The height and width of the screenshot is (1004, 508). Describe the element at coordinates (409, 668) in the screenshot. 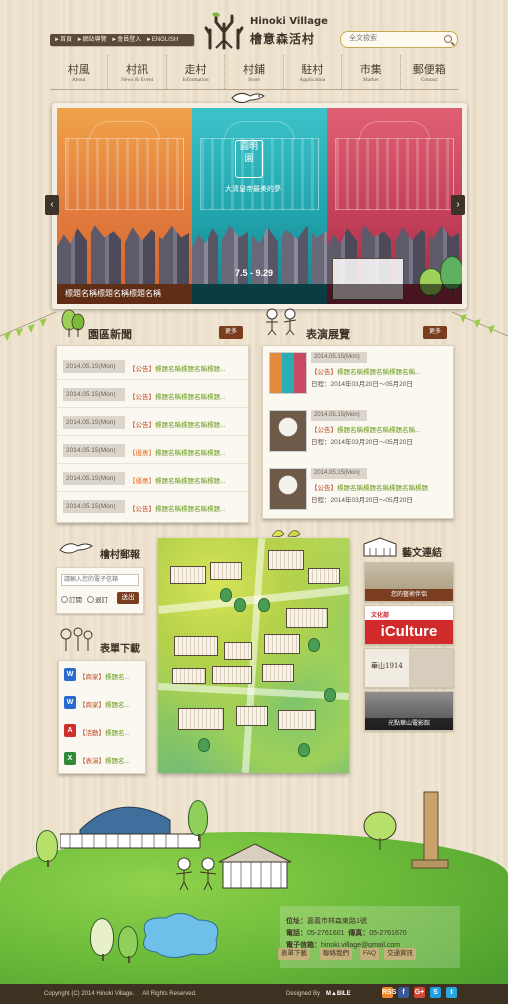

I see `link-banner-huashan: 華山1914` at that location.